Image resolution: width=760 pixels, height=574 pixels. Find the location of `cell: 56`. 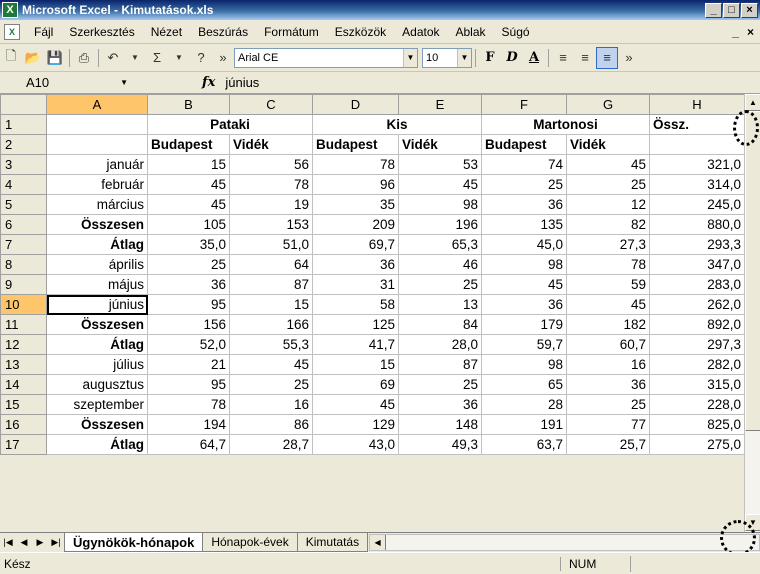

cell: 56 is located at coordinates (271, 164).